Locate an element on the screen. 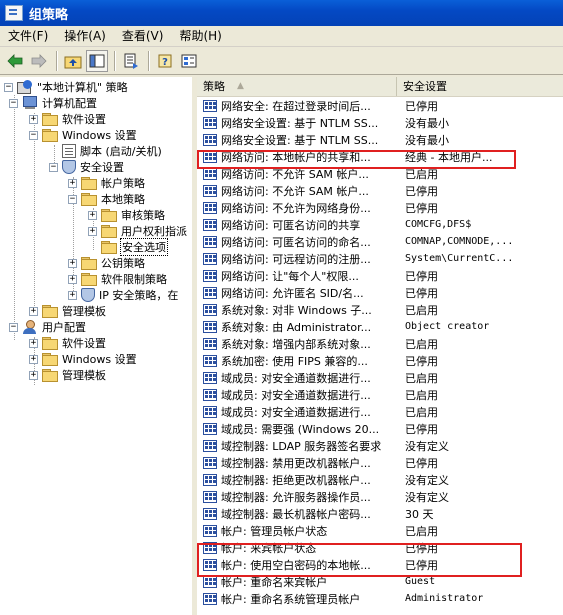  policy-name: 帐户: 重命名来宾帐户 is located at coordinates (274, 582).